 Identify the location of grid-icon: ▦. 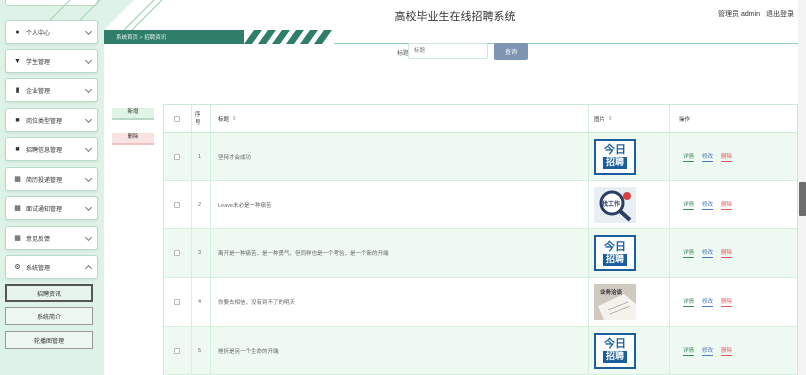
(17, 179).